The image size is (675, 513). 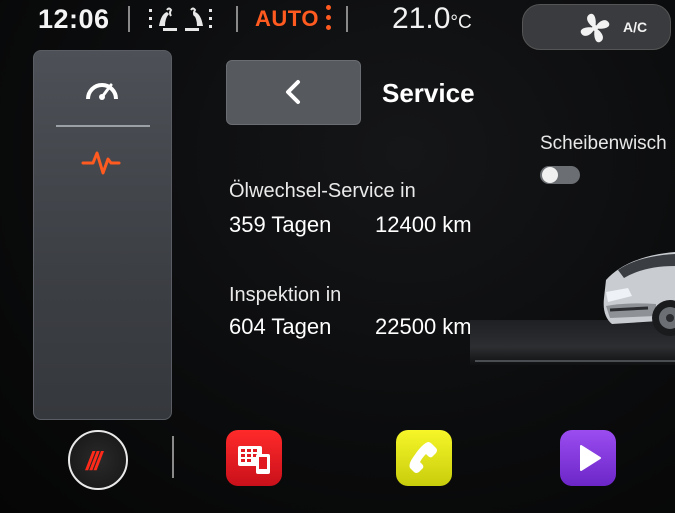 What do you see at coordinates (639, 294) in the screenshot?
I see `car-illustration` at bounding box center [639, 294].